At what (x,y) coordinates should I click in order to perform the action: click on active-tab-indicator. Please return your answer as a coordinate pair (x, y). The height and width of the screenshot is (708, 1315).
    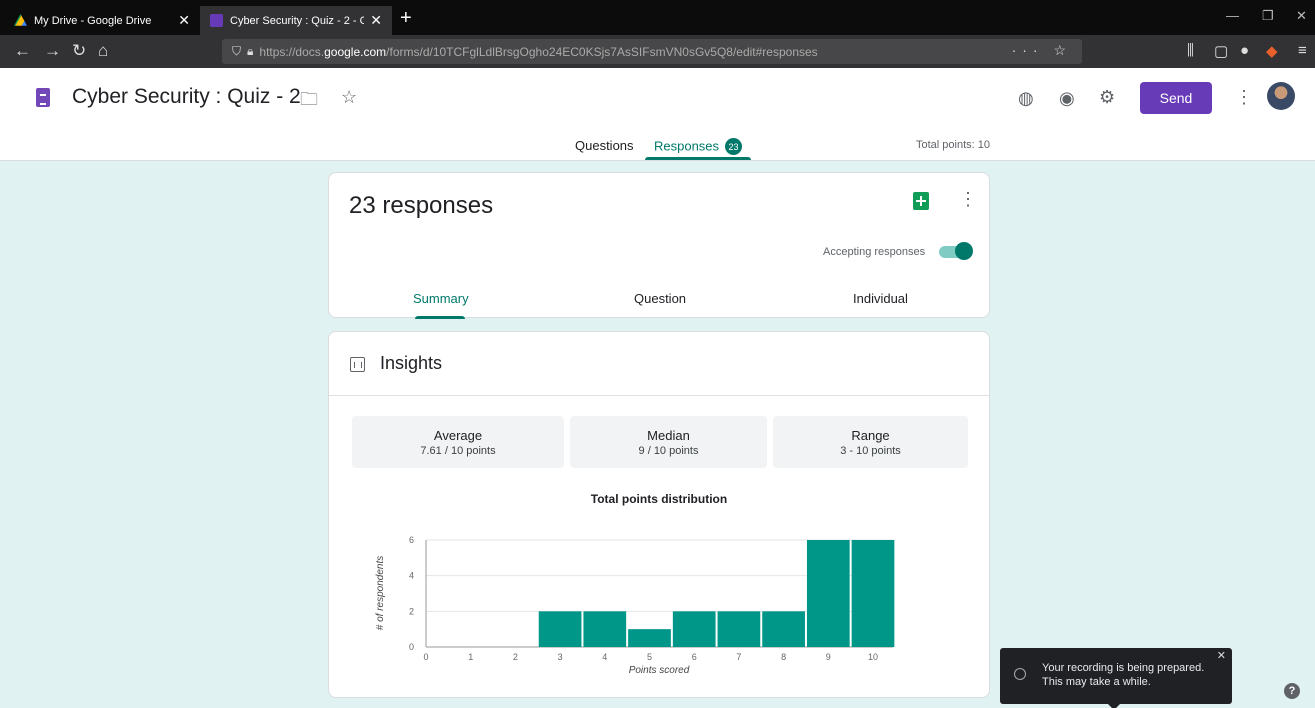
    Looking at the image, I should click on (698, 158).